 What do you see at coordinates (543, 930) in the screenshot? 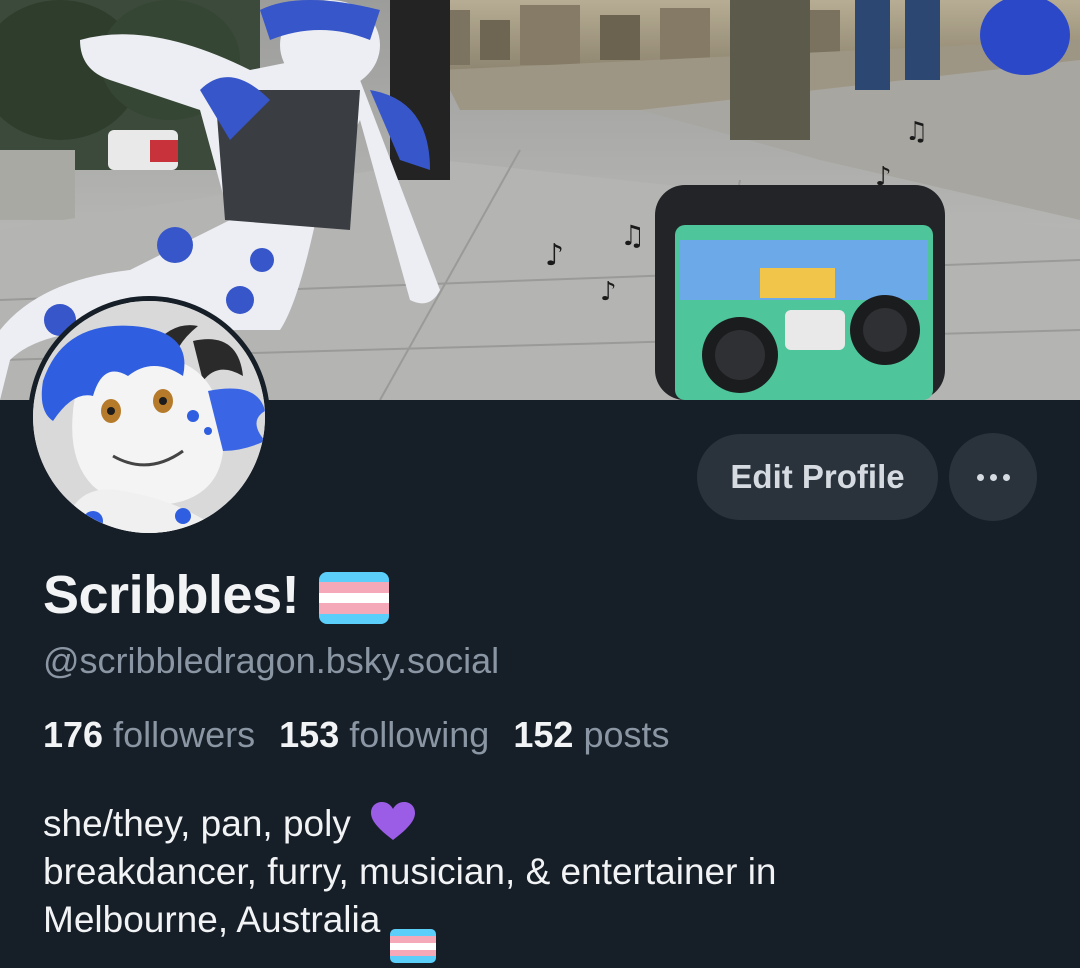
I see `bio-line: Melbourne, Australia` at bounding box center [543, 930].